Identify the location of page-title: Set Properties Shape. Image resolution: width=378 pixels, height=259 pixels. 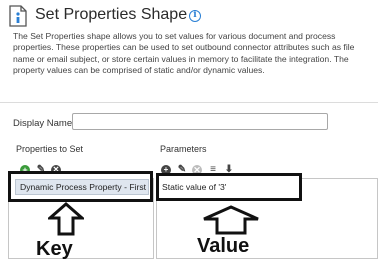
(111, 14).